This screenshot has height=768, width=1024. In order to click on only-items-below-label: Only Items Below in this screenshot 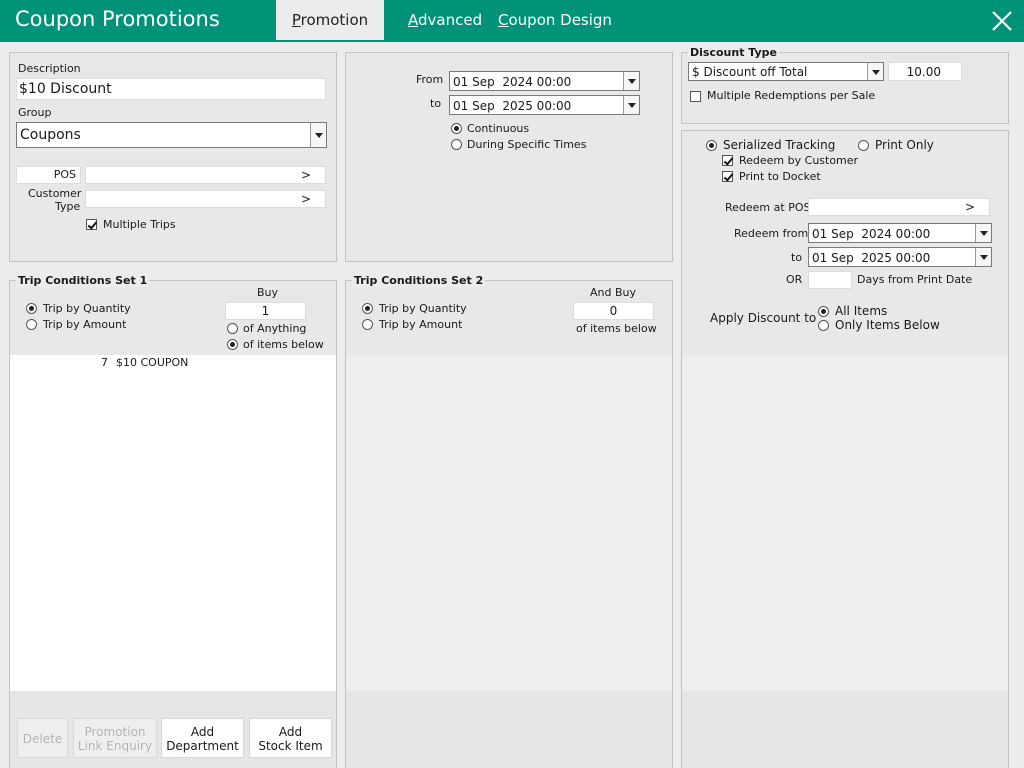, I will do `click(887, 325)`.